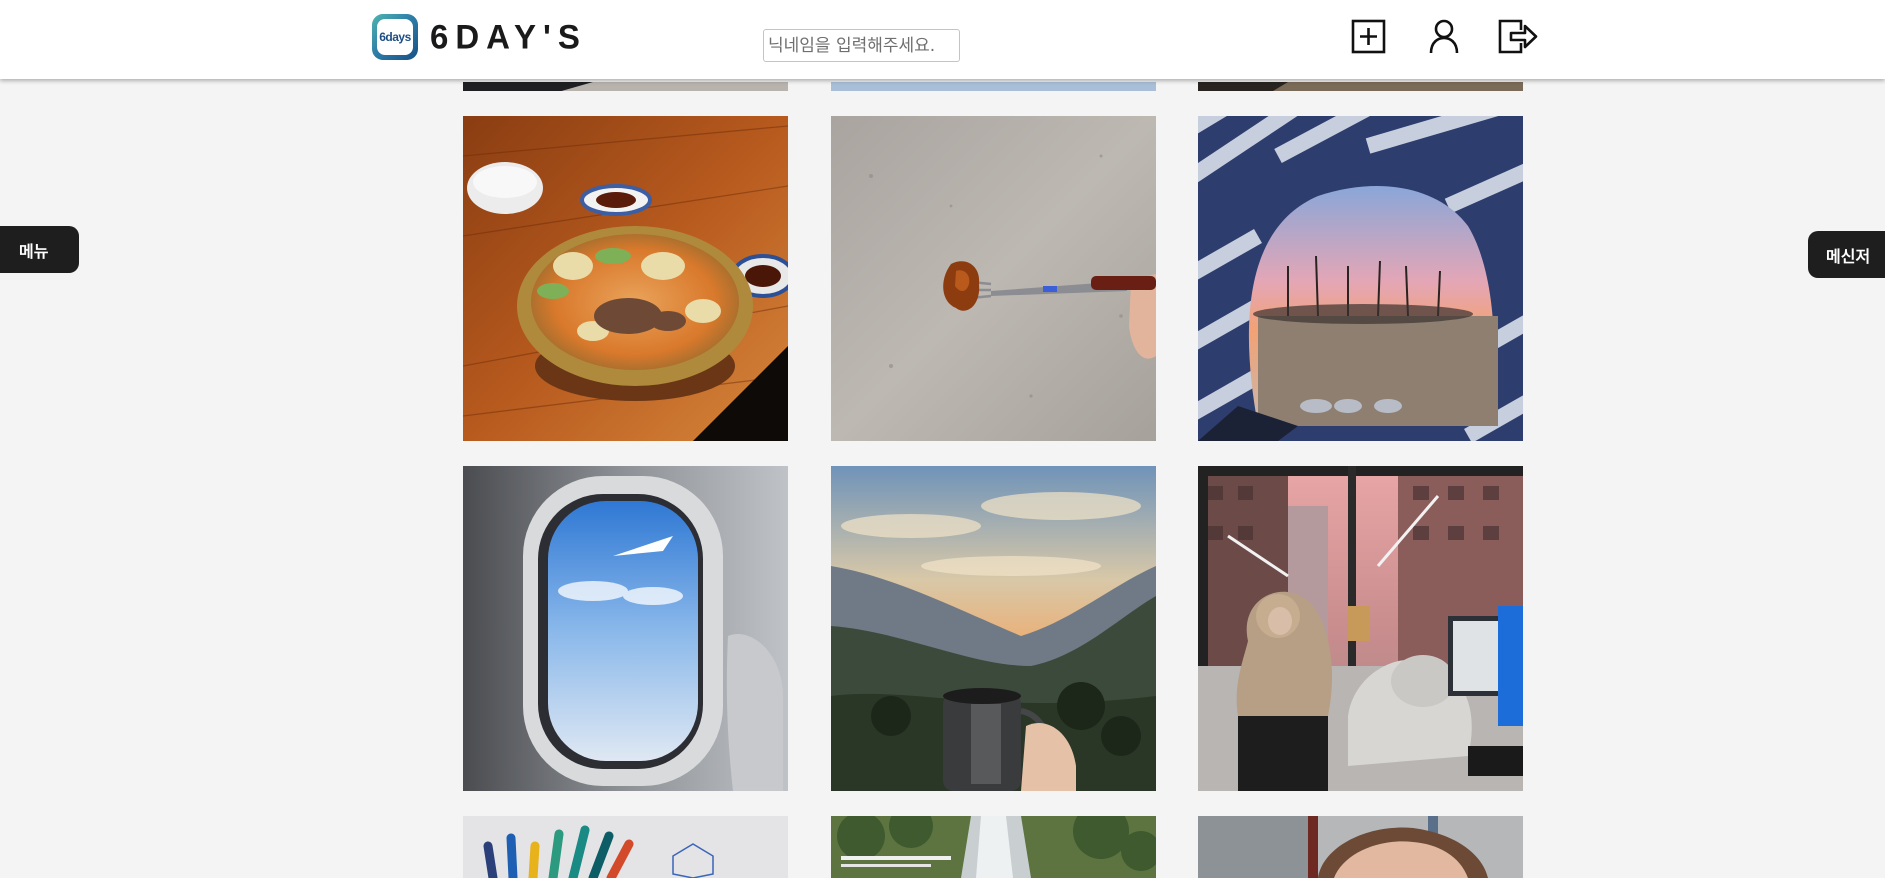  Describe the element at coordinates (1846, 254) in the screenshot. I see `messenger-tab: 메신저` at that location.